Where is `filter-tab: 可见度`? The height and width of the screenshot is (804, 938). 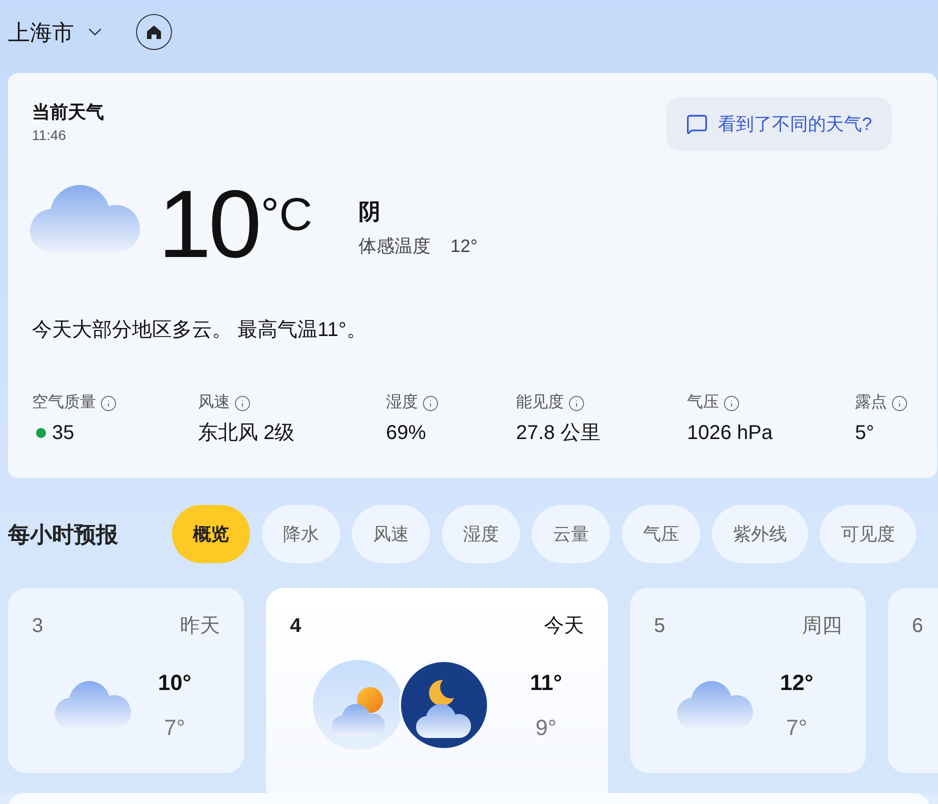 filter-tab: 可见度 is located at coordinates (868, 534).